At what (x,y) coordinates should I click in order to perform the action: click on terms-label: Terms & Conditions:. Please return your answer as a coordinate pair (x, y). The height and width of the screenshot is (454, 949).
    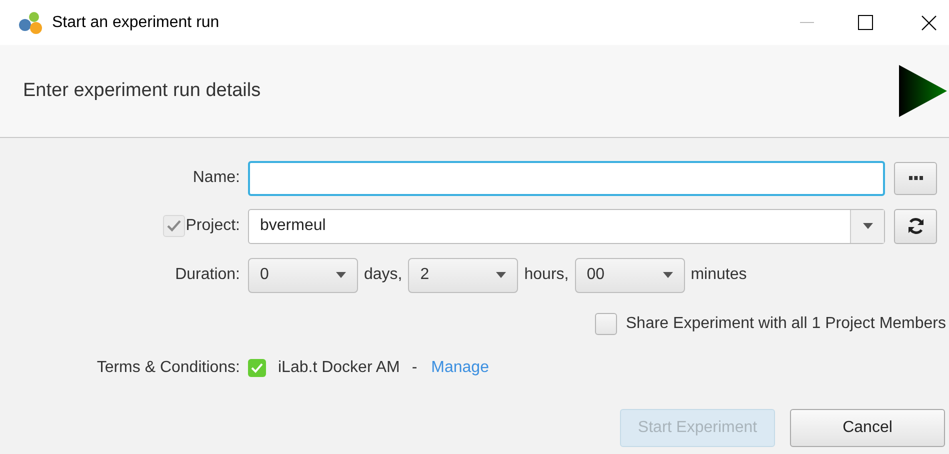
    Looking at the image, I should click on (168, 368).